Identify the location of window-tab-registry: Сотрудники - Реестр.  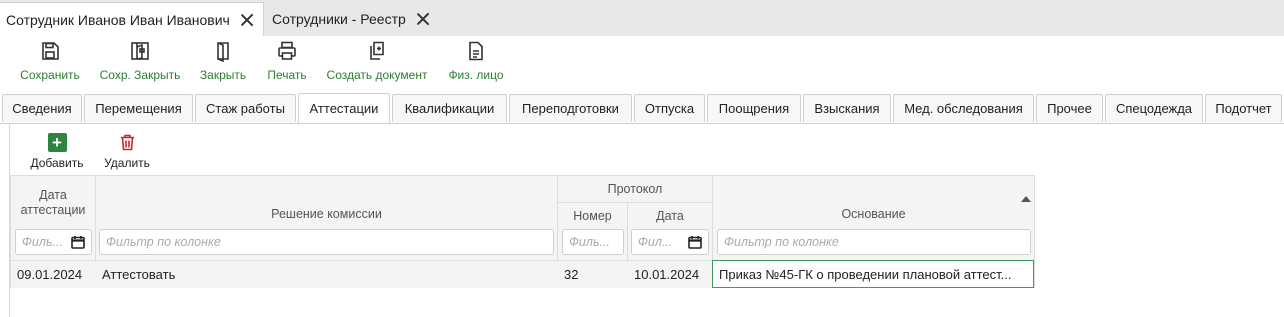
(352, 19).